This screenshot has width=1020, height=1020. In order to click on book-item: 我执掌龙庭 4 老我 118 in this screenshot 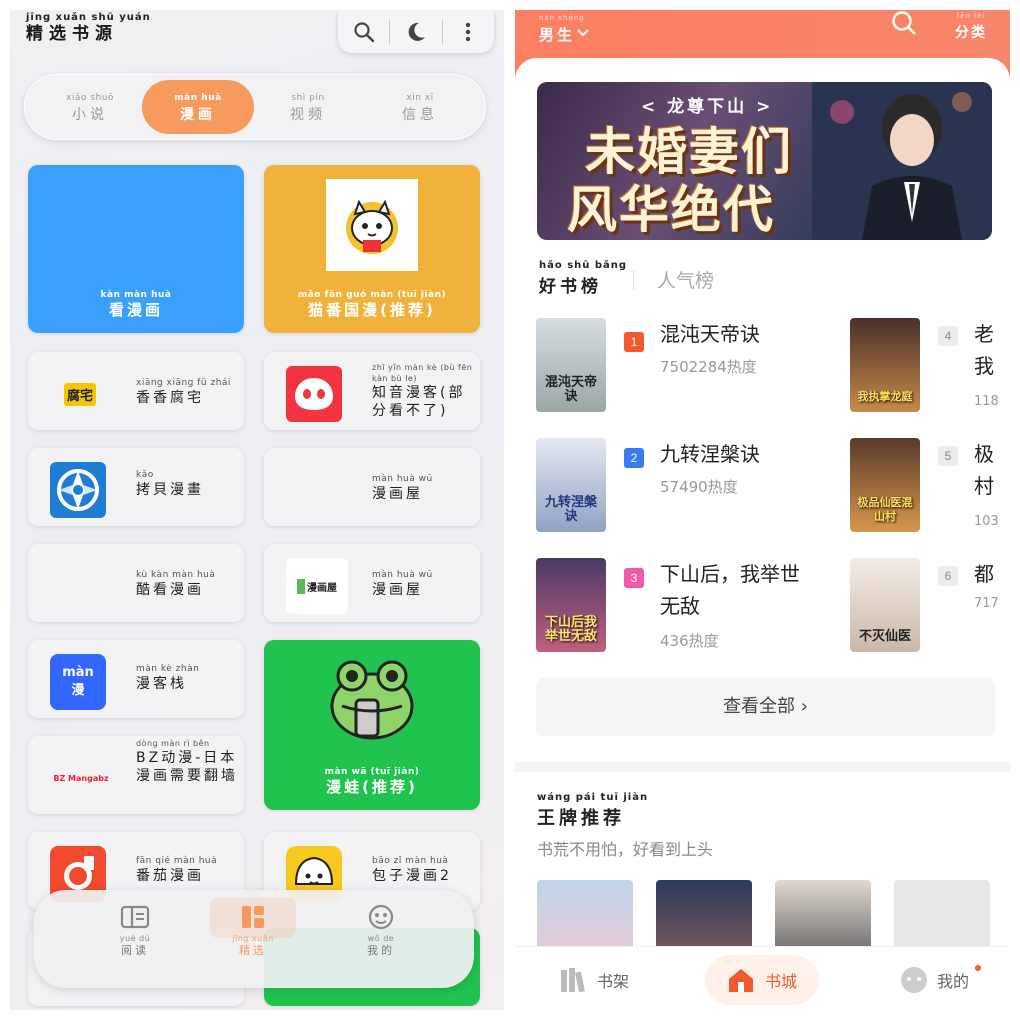, I will do `click(930, 366)`.